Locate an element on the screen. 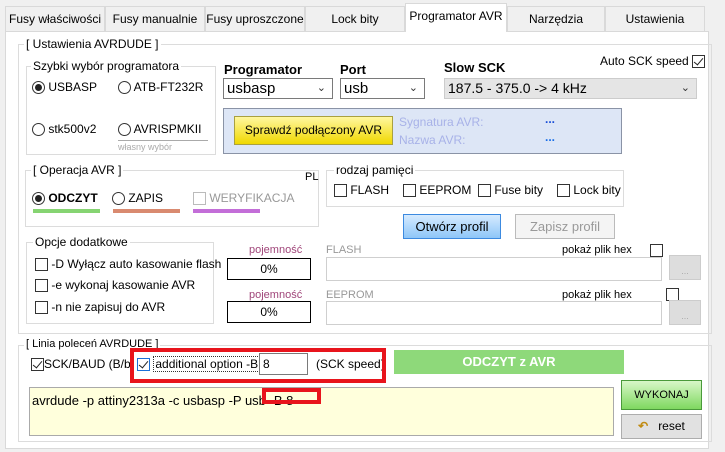 This screenshot has height=452, width=725. check-avr-button: Sprawdź podłączony AVR is located at coordinates (313, 130).